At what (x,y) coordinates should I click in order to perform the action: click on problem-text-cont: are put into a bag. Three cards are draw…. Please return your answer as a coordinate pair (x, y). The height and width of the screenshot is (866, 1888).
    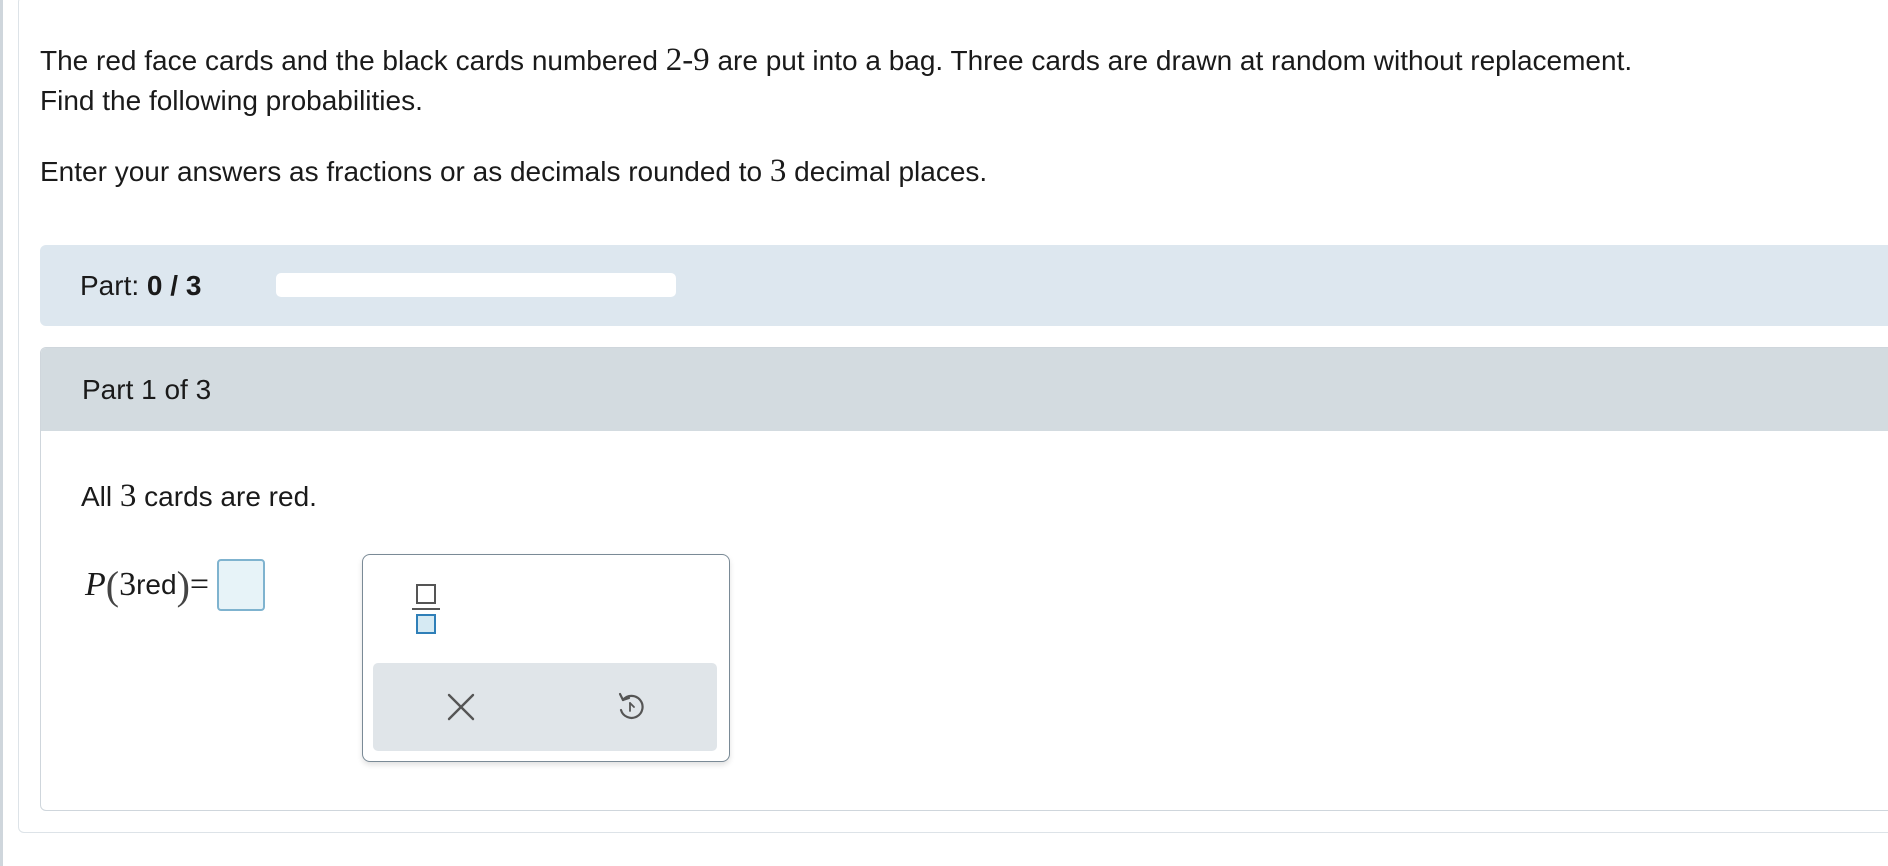
    Looking at the image, I should click on (1171, 60).